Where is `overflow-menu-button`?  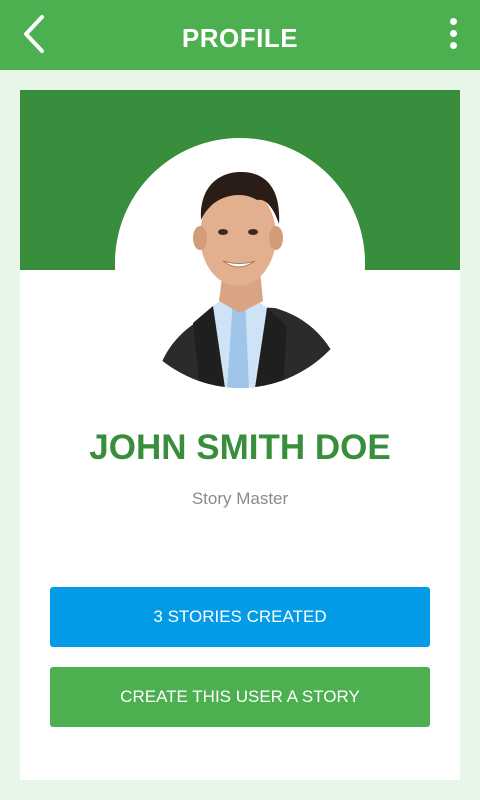
overflow-menu-button is located at coordinates (453, 36).